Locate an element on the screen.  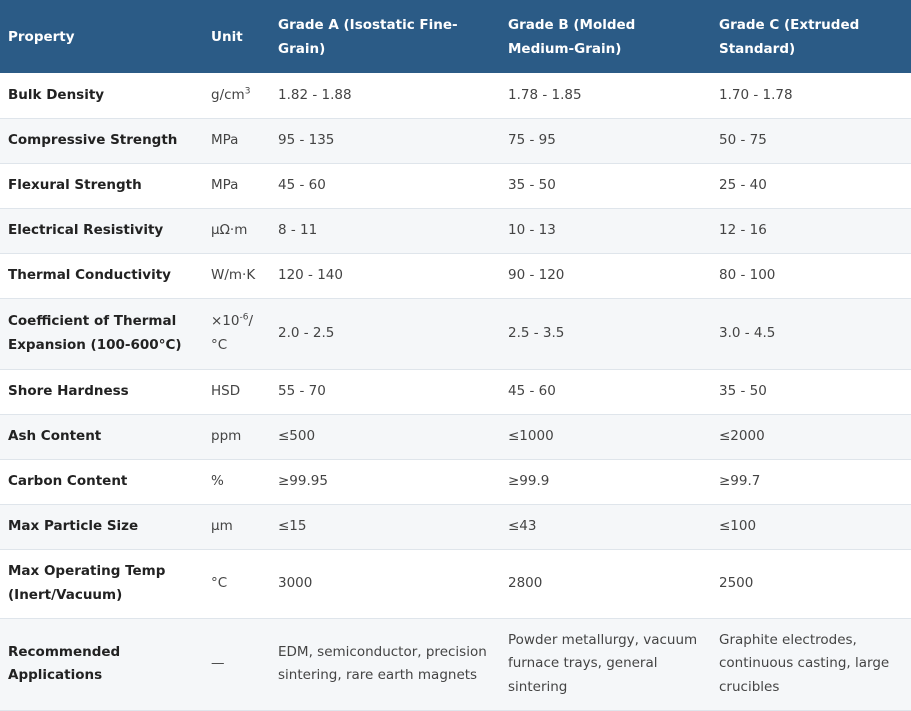
unit-cell: °C is located at coordinates (236, 584).